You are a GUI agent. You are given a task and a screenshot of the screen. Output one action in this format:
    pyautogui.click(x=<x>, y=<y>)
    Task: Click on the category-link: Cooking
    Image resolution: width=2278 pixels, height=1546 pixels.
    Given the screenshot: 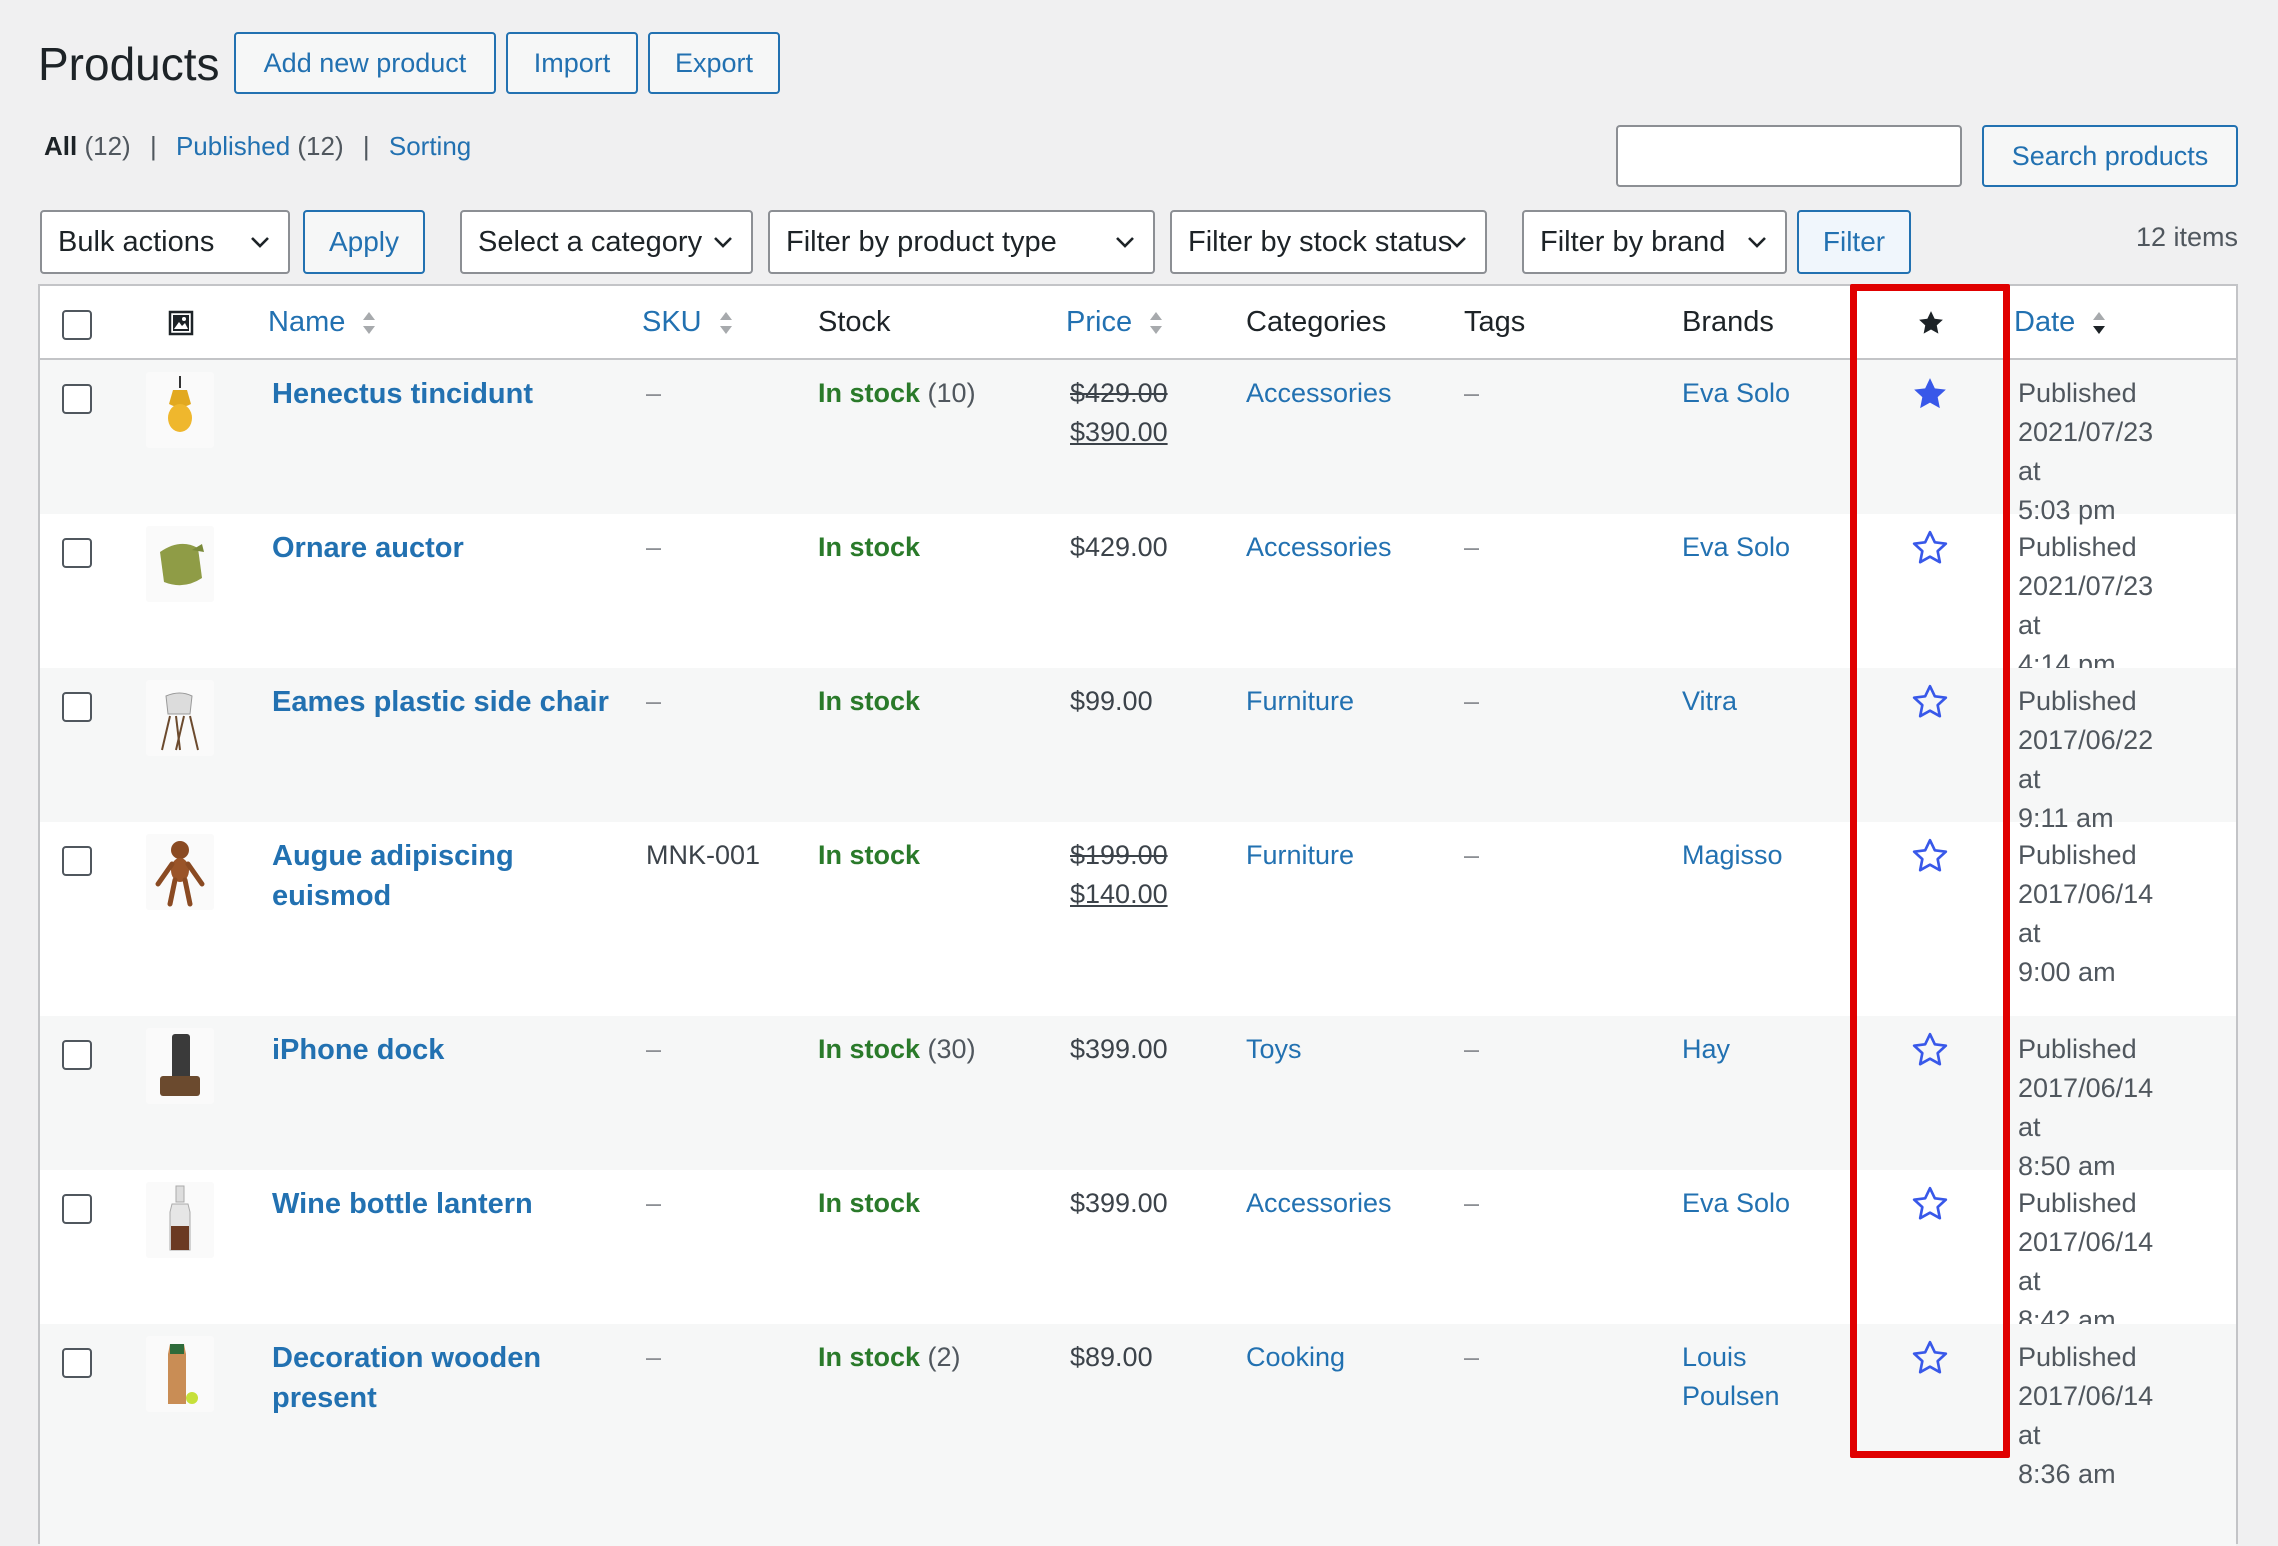 What is the action you would take?
    pyautogui.click(x=1295, y=1357)
    